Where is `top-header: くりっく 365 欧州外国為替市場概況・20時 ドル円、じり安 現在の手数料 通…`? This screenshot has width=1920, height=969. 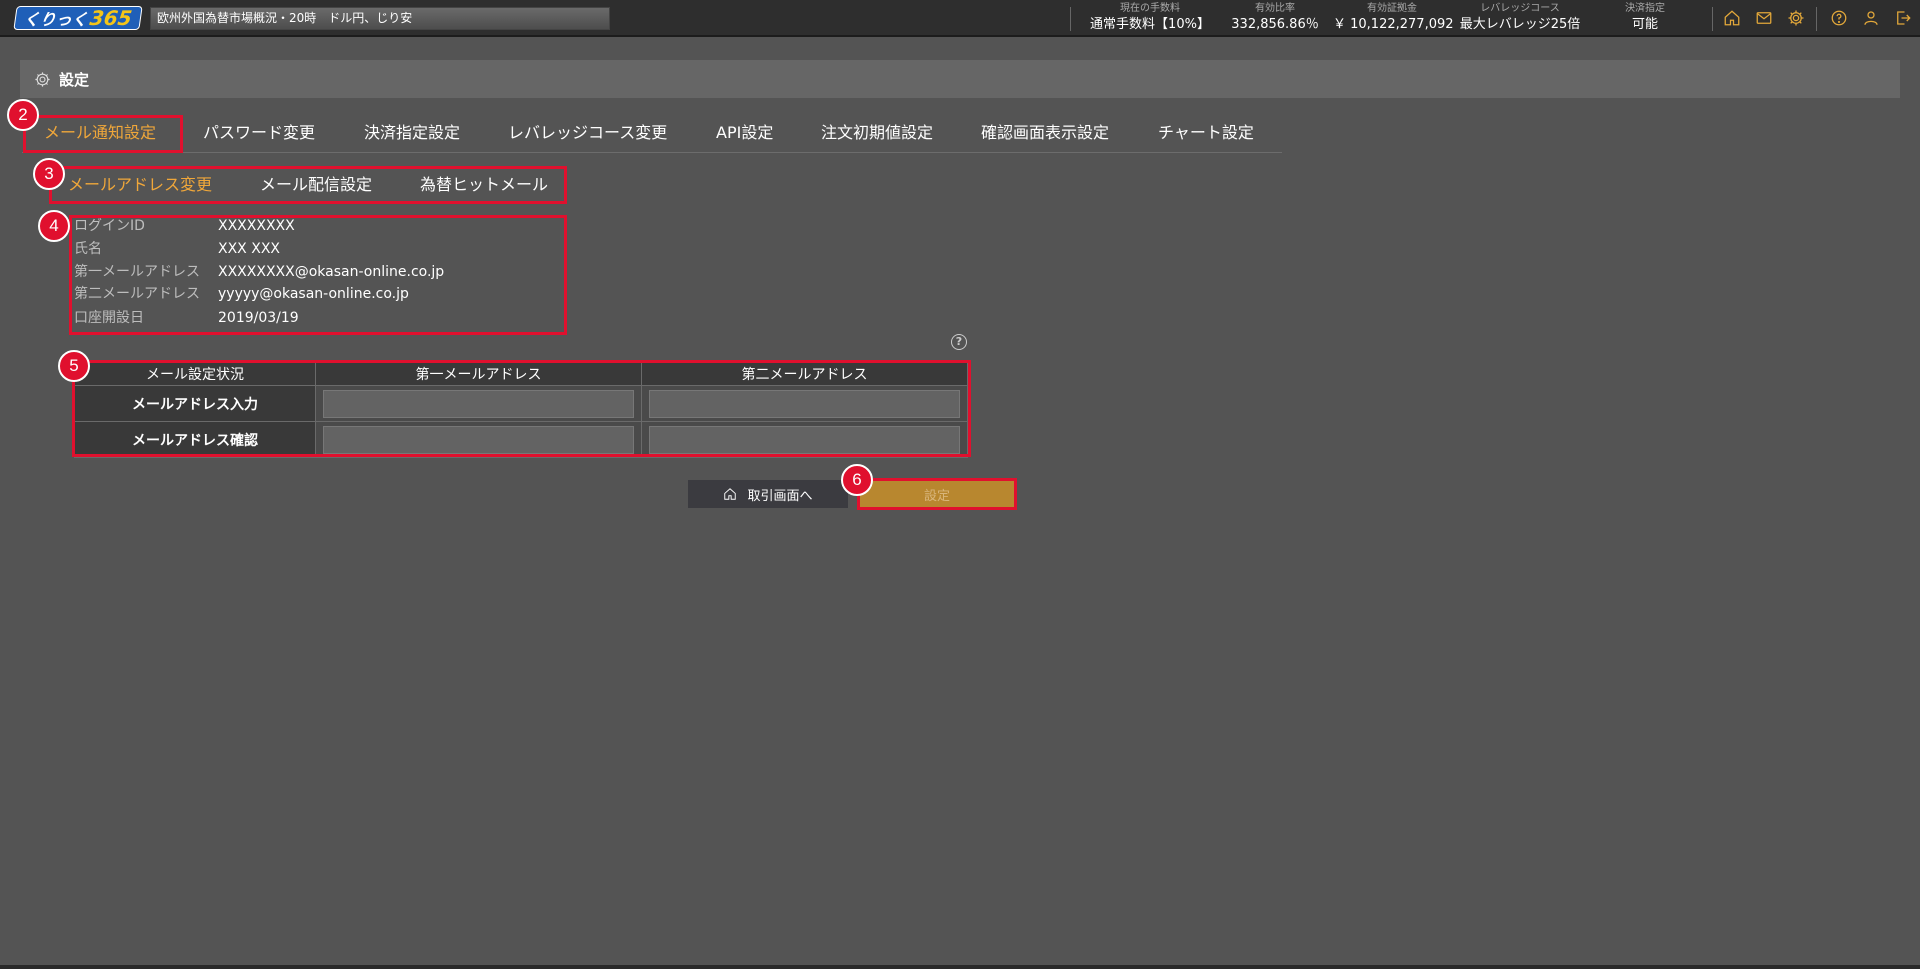
top-header: くりっく 365 欧州外国為替市場概況・20時 ドル円、じり安 現在の手数料 通… is located at coordinates (960, 18).